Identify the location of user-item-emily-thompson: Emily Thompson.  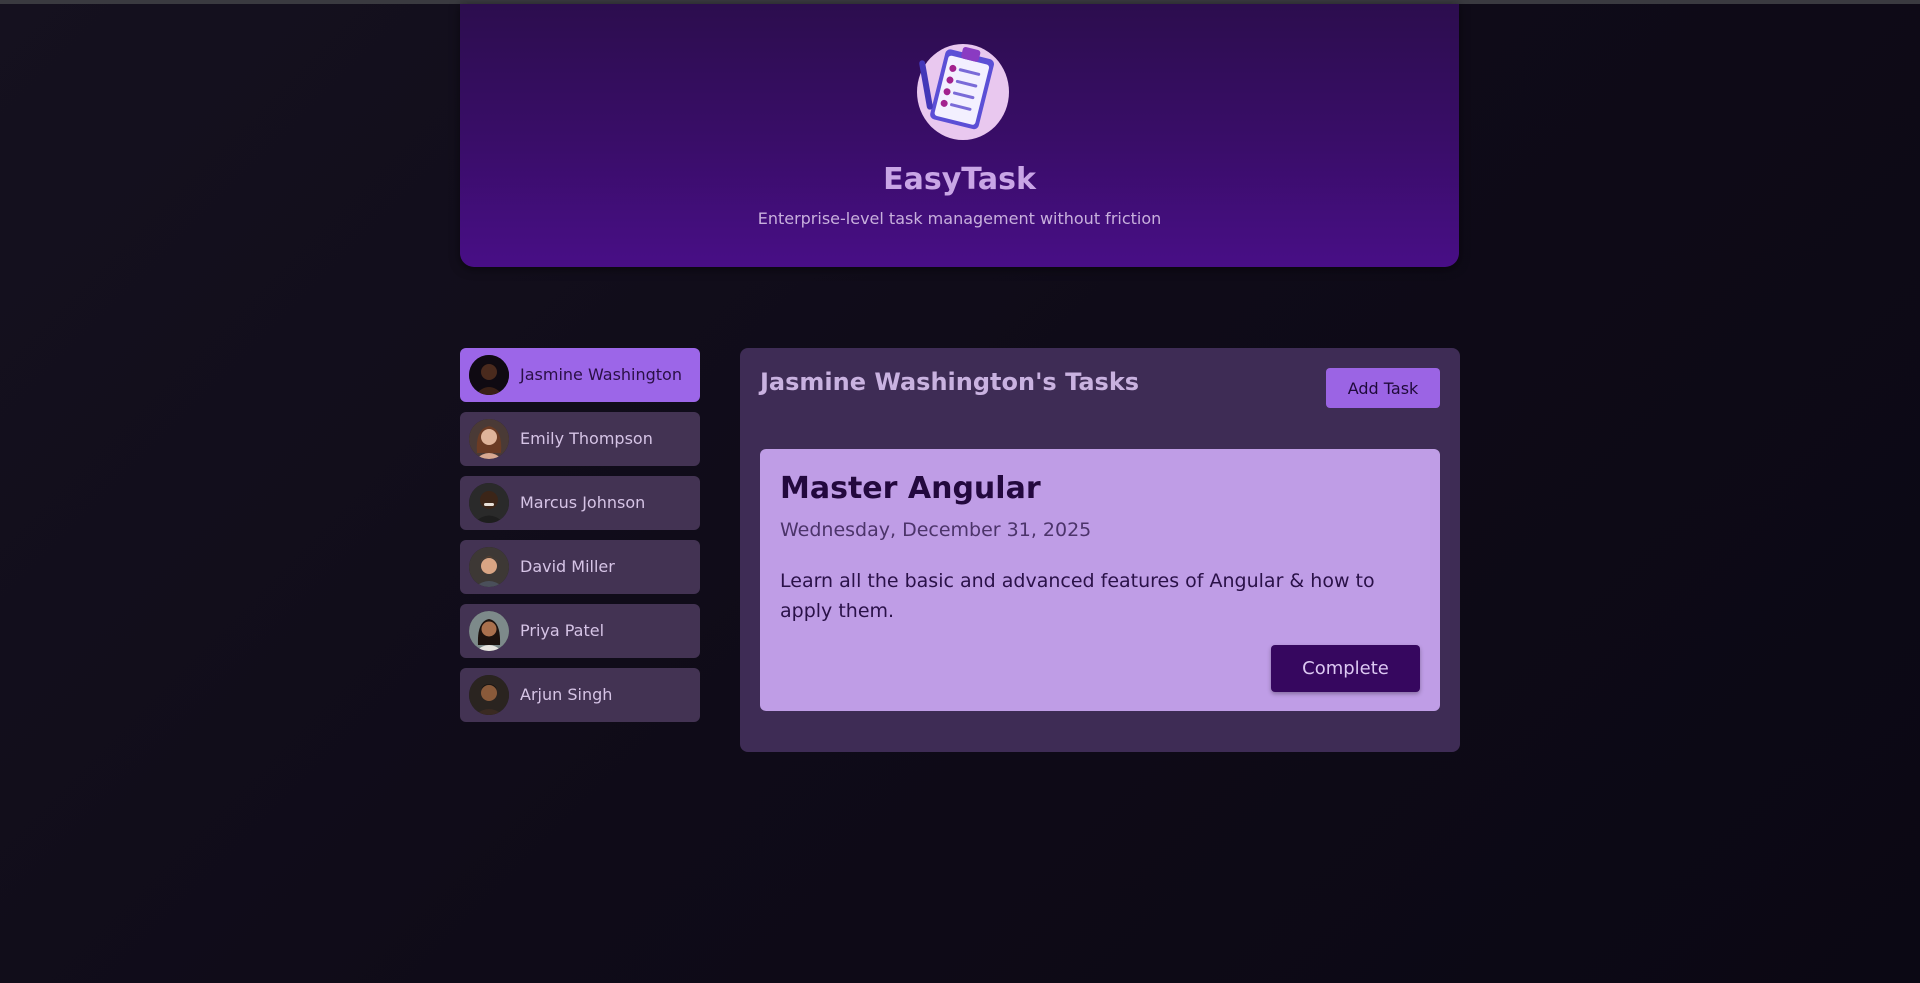
(580, 439).